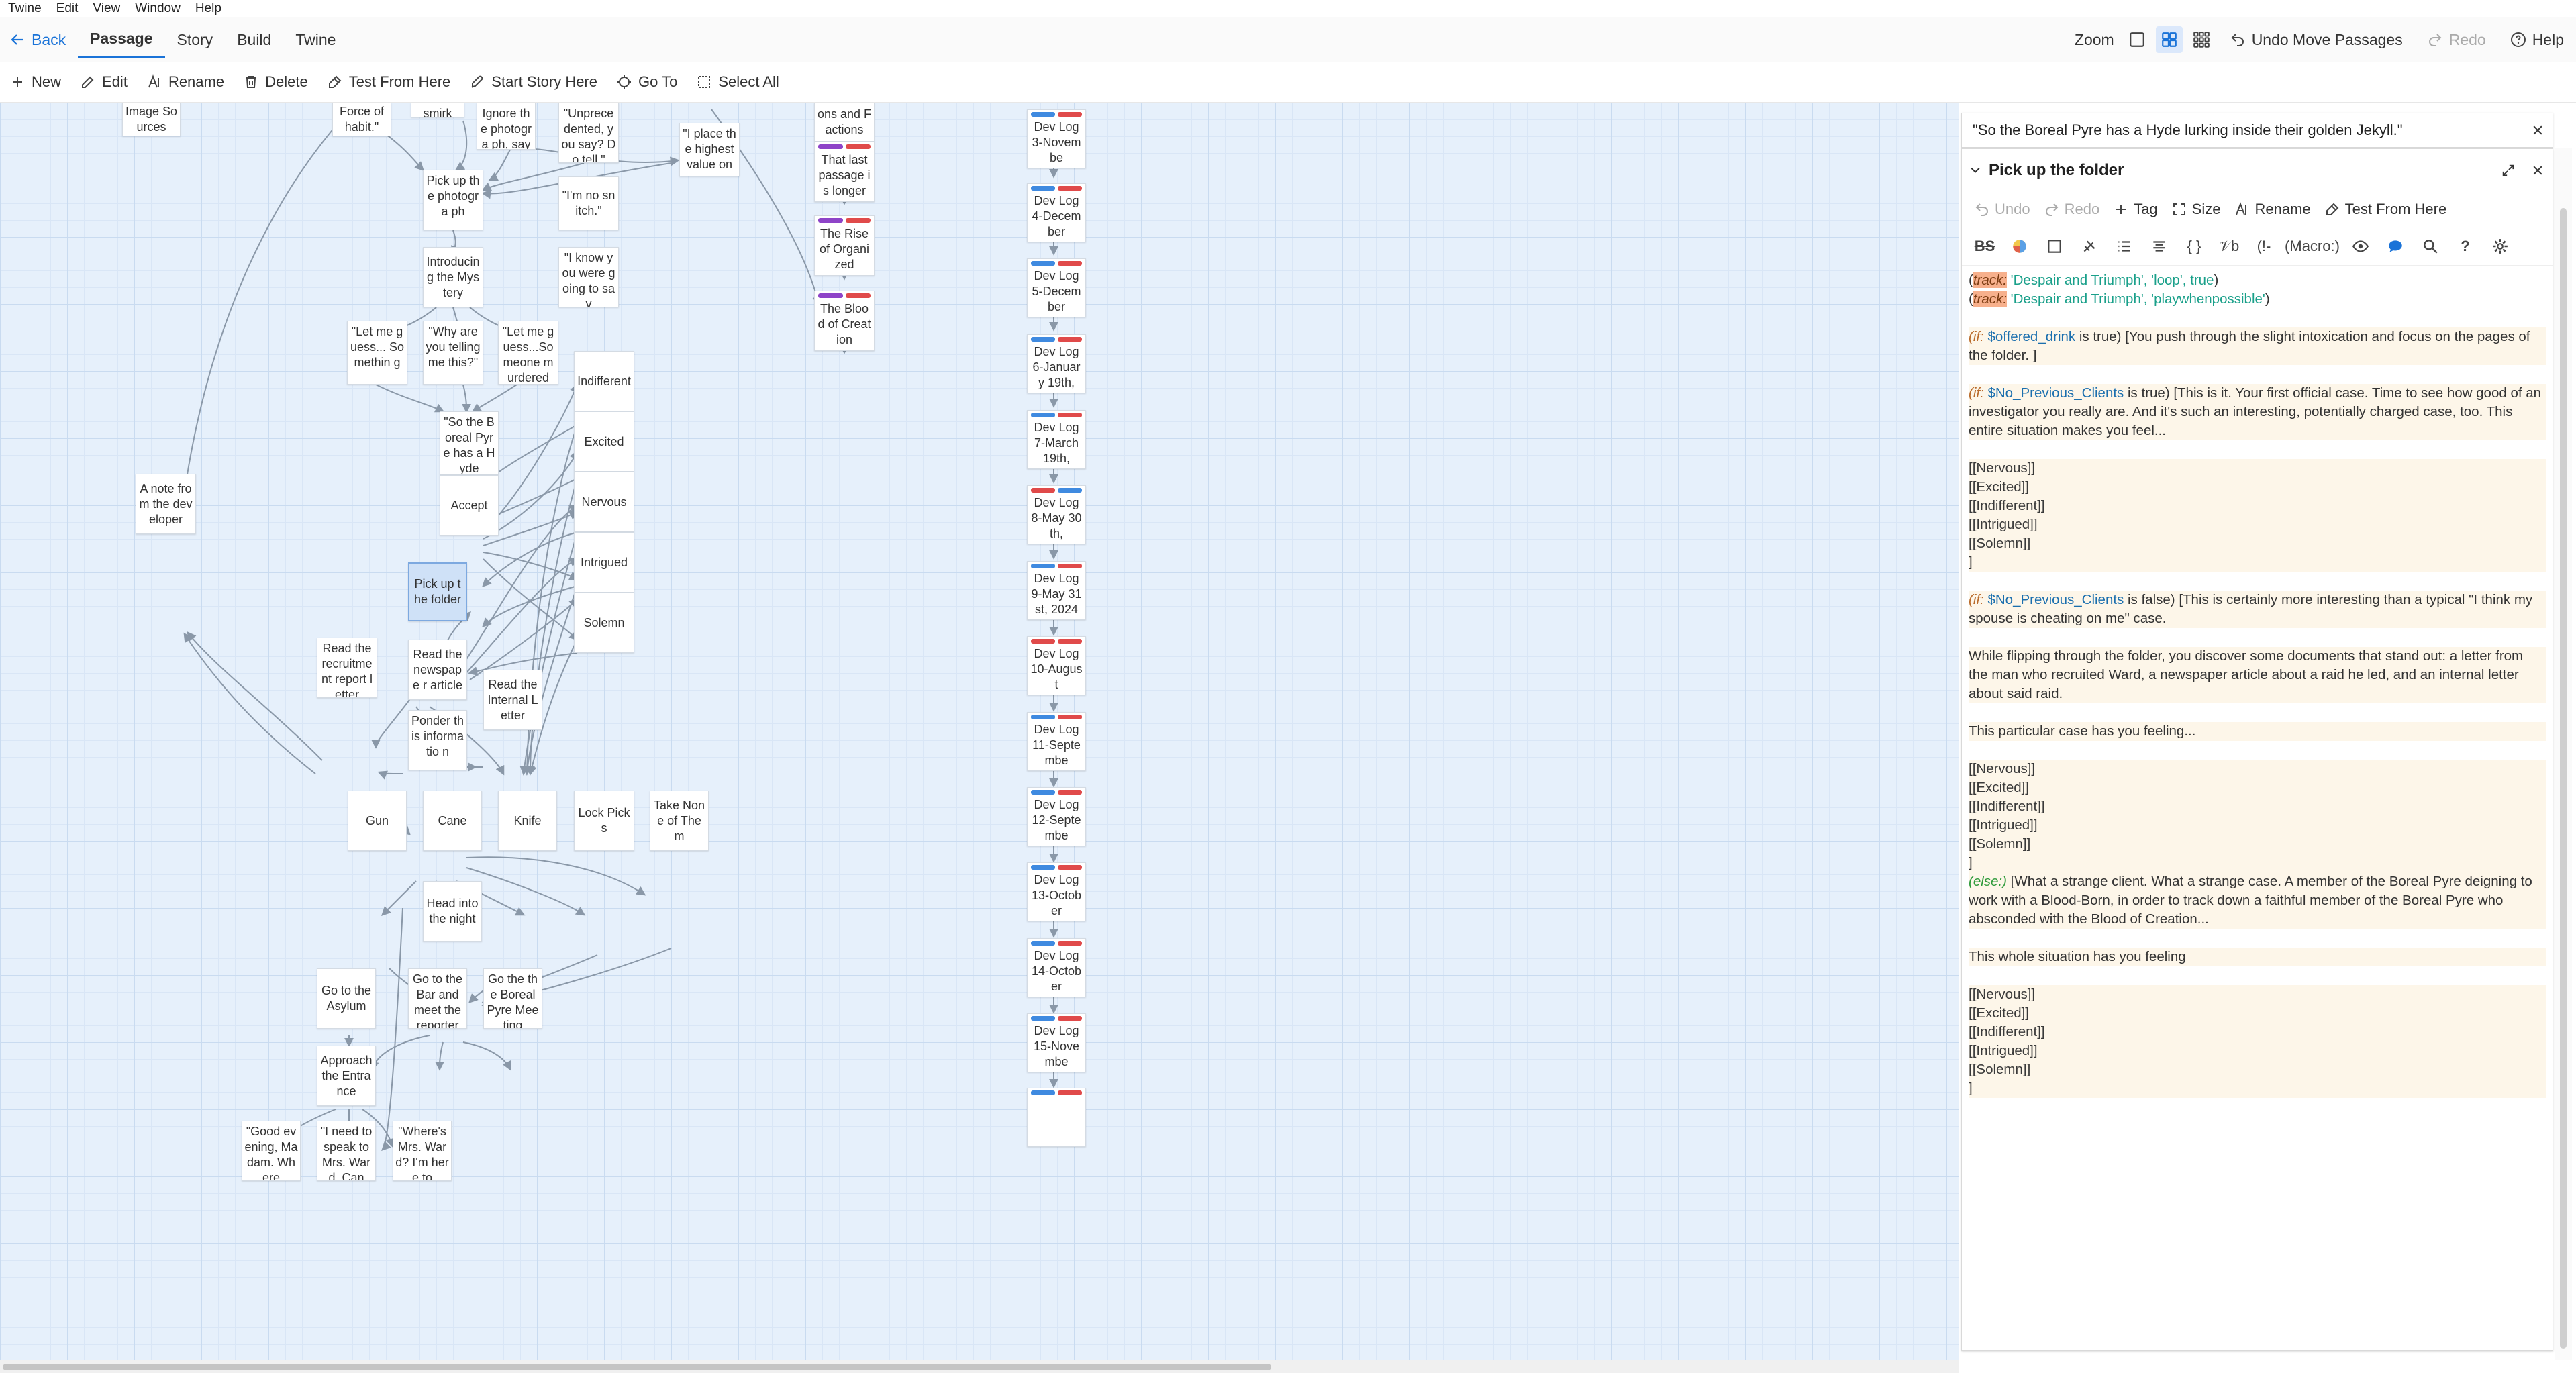  What do you see at coordinates (512, 700) in the screenshot?
I see `passage-card: Read the Internal Letter` at bounding box center [512, 700].